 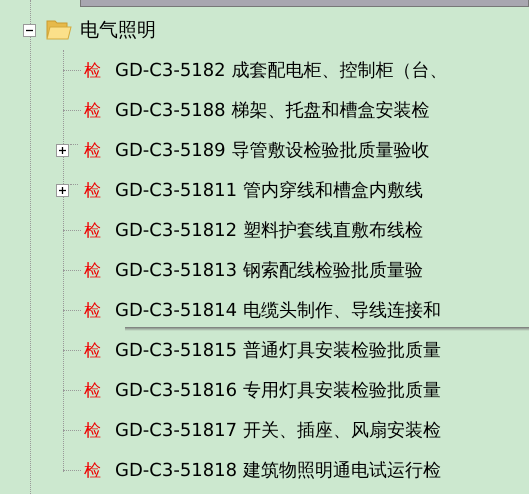 I want to click on collapse-icon, so click(x=29, y=30).